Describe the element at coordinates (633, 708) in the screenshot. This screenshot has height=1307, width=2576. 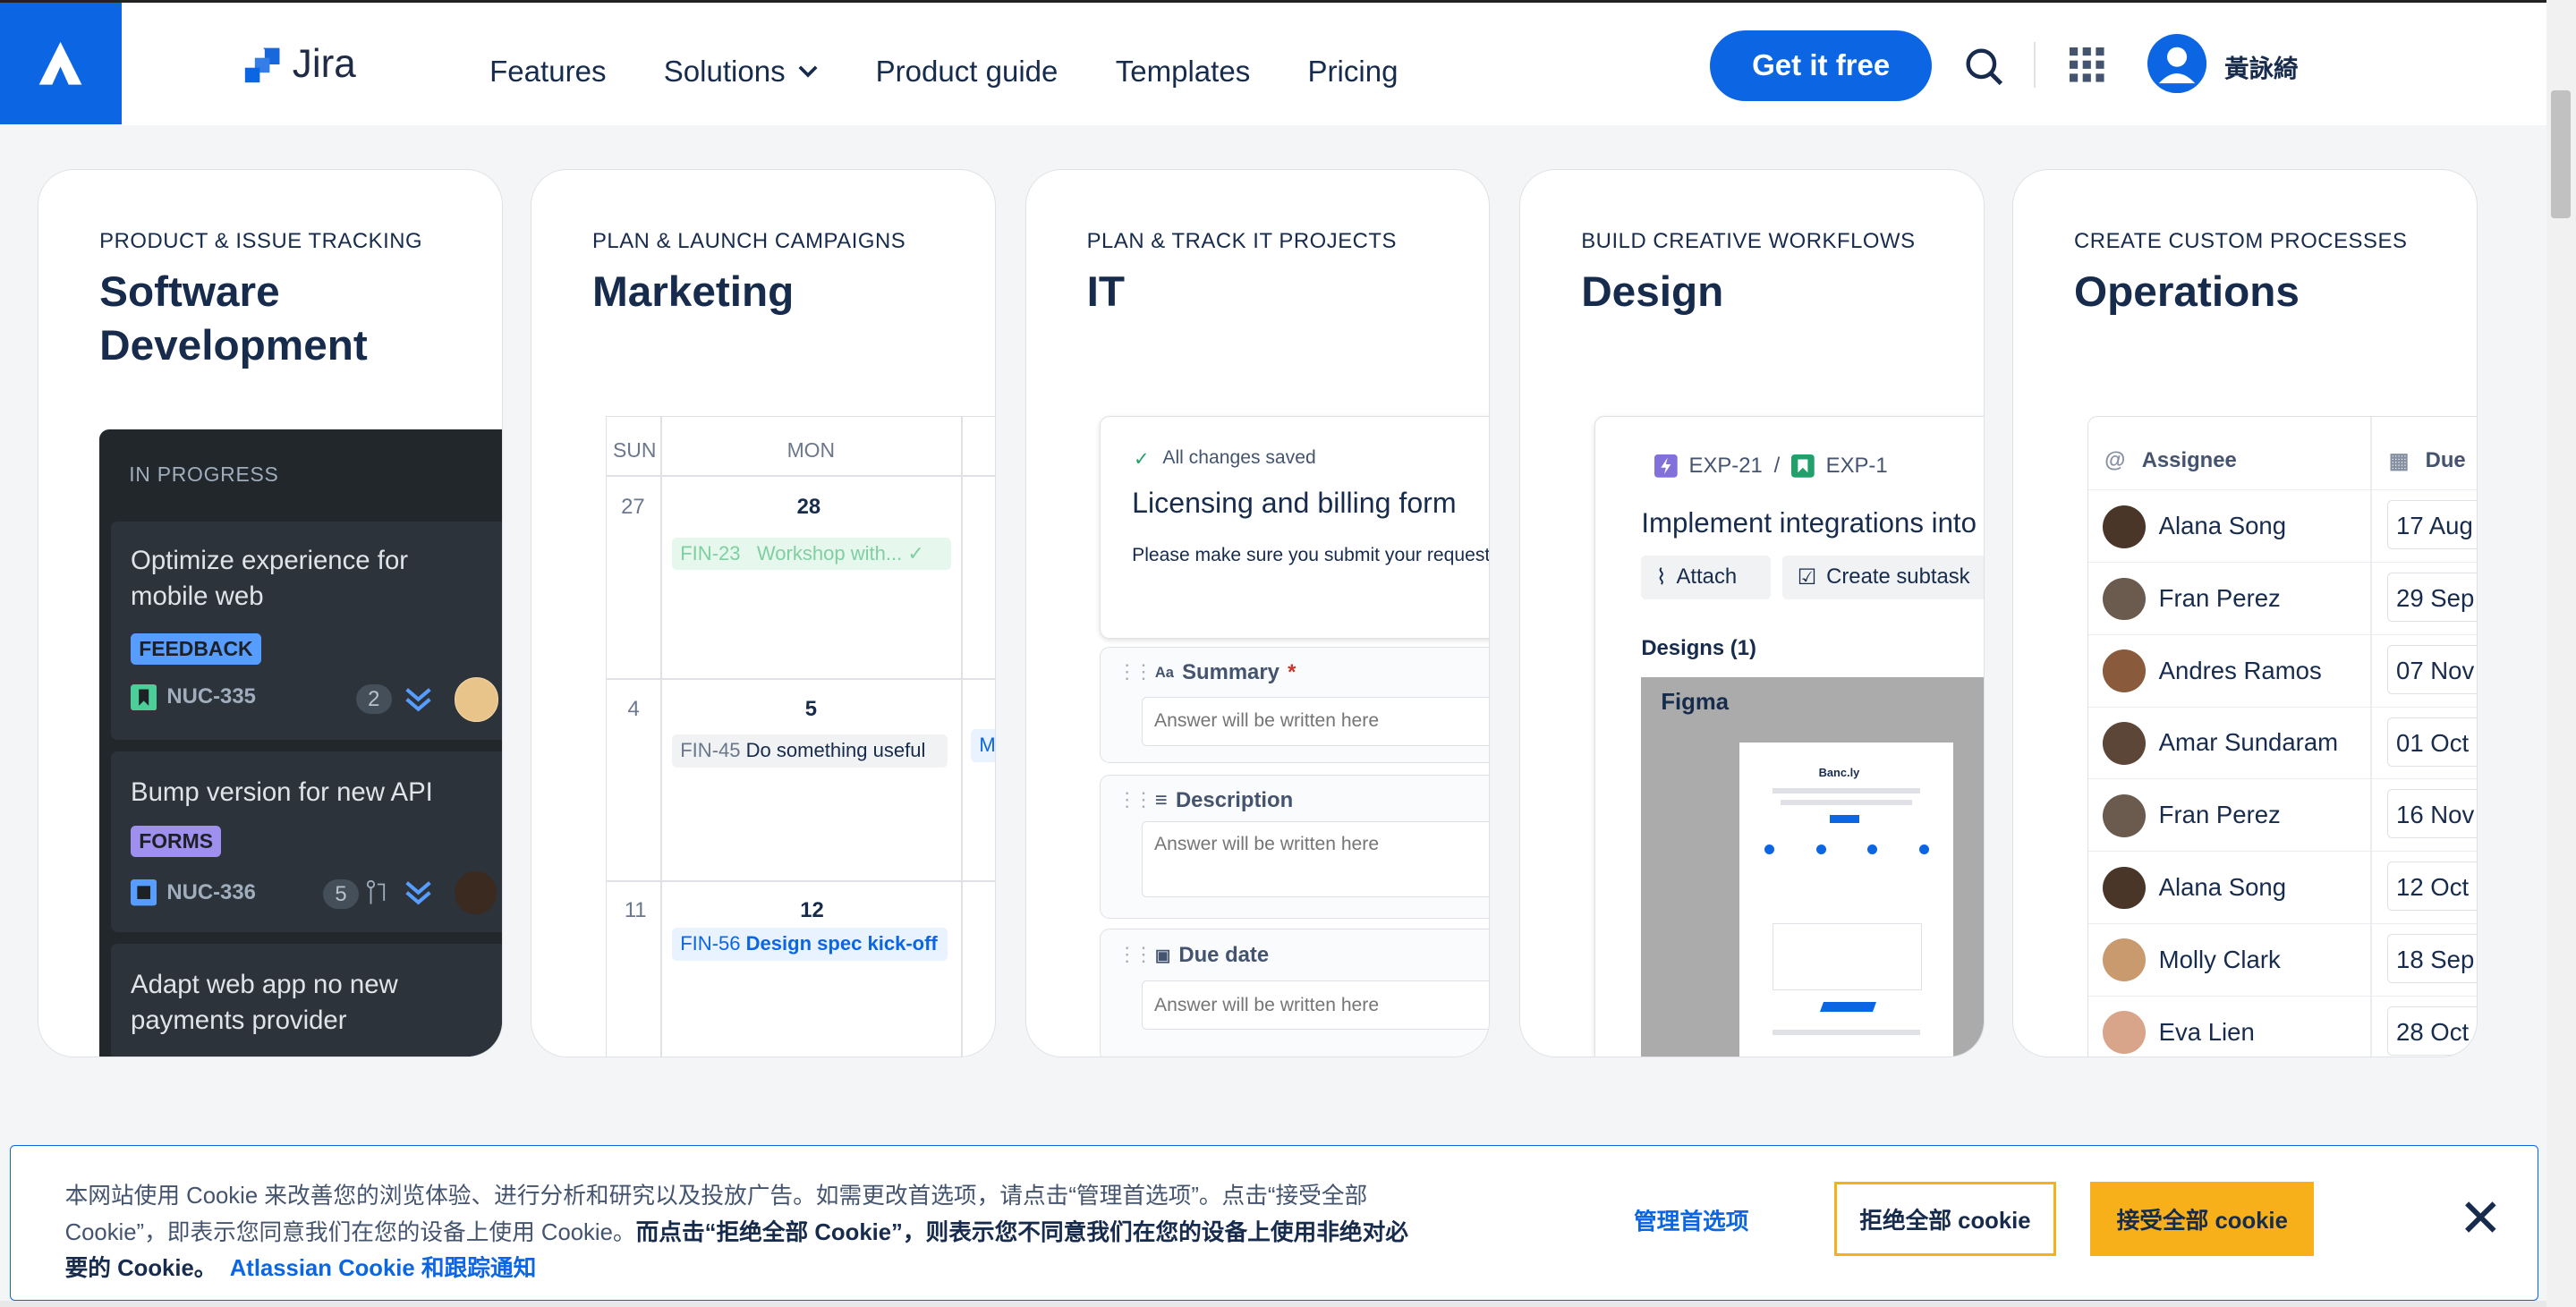
I see `date-number: 4` at that location.